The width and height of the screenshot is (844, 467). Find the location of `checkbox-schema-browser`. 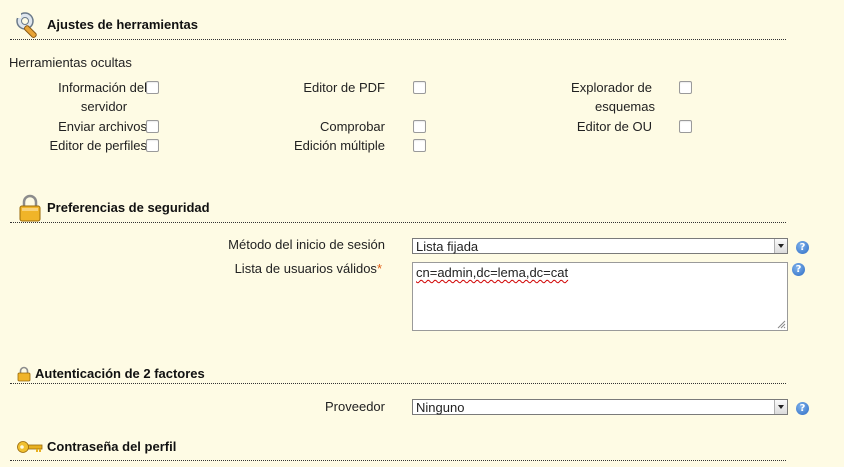

checkbox-schema-browser is located at coordinates (685, 87).